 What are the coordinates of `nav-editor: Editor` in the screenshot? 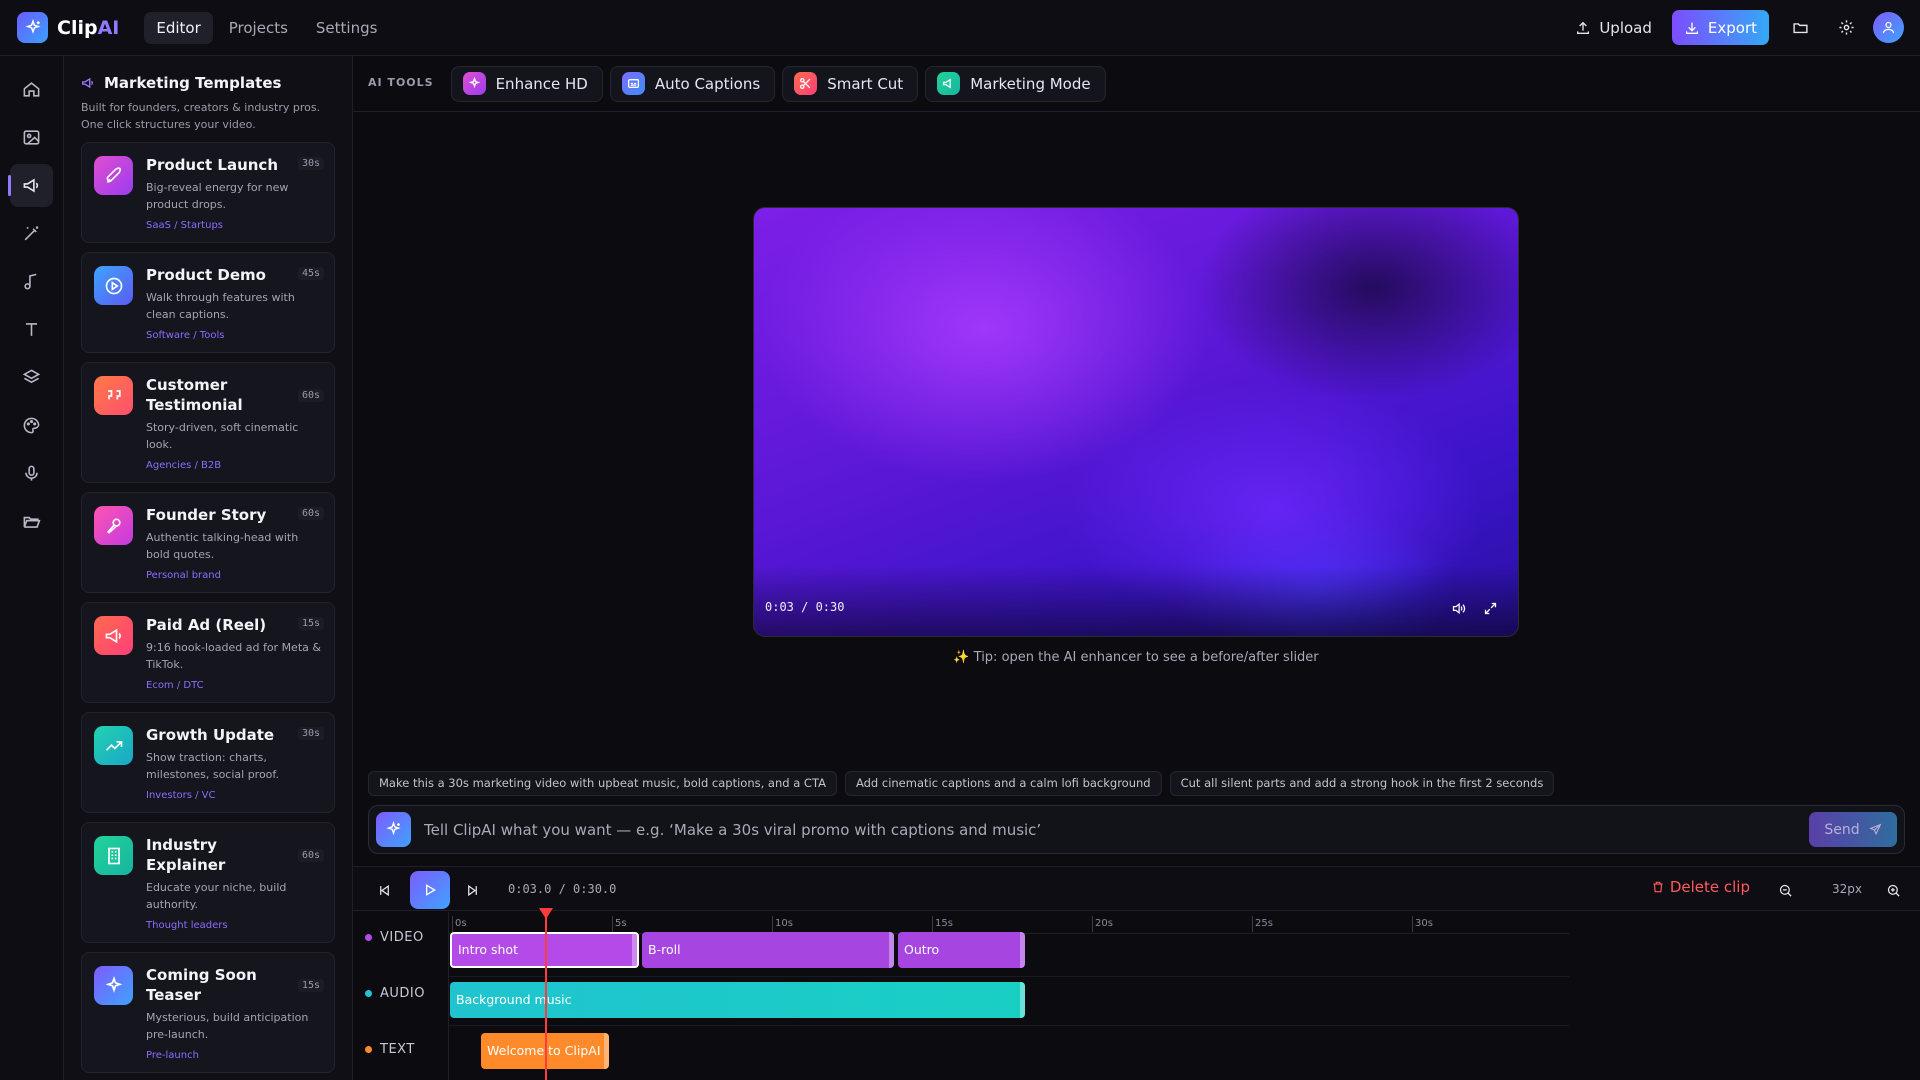 It's located at (178, 27).